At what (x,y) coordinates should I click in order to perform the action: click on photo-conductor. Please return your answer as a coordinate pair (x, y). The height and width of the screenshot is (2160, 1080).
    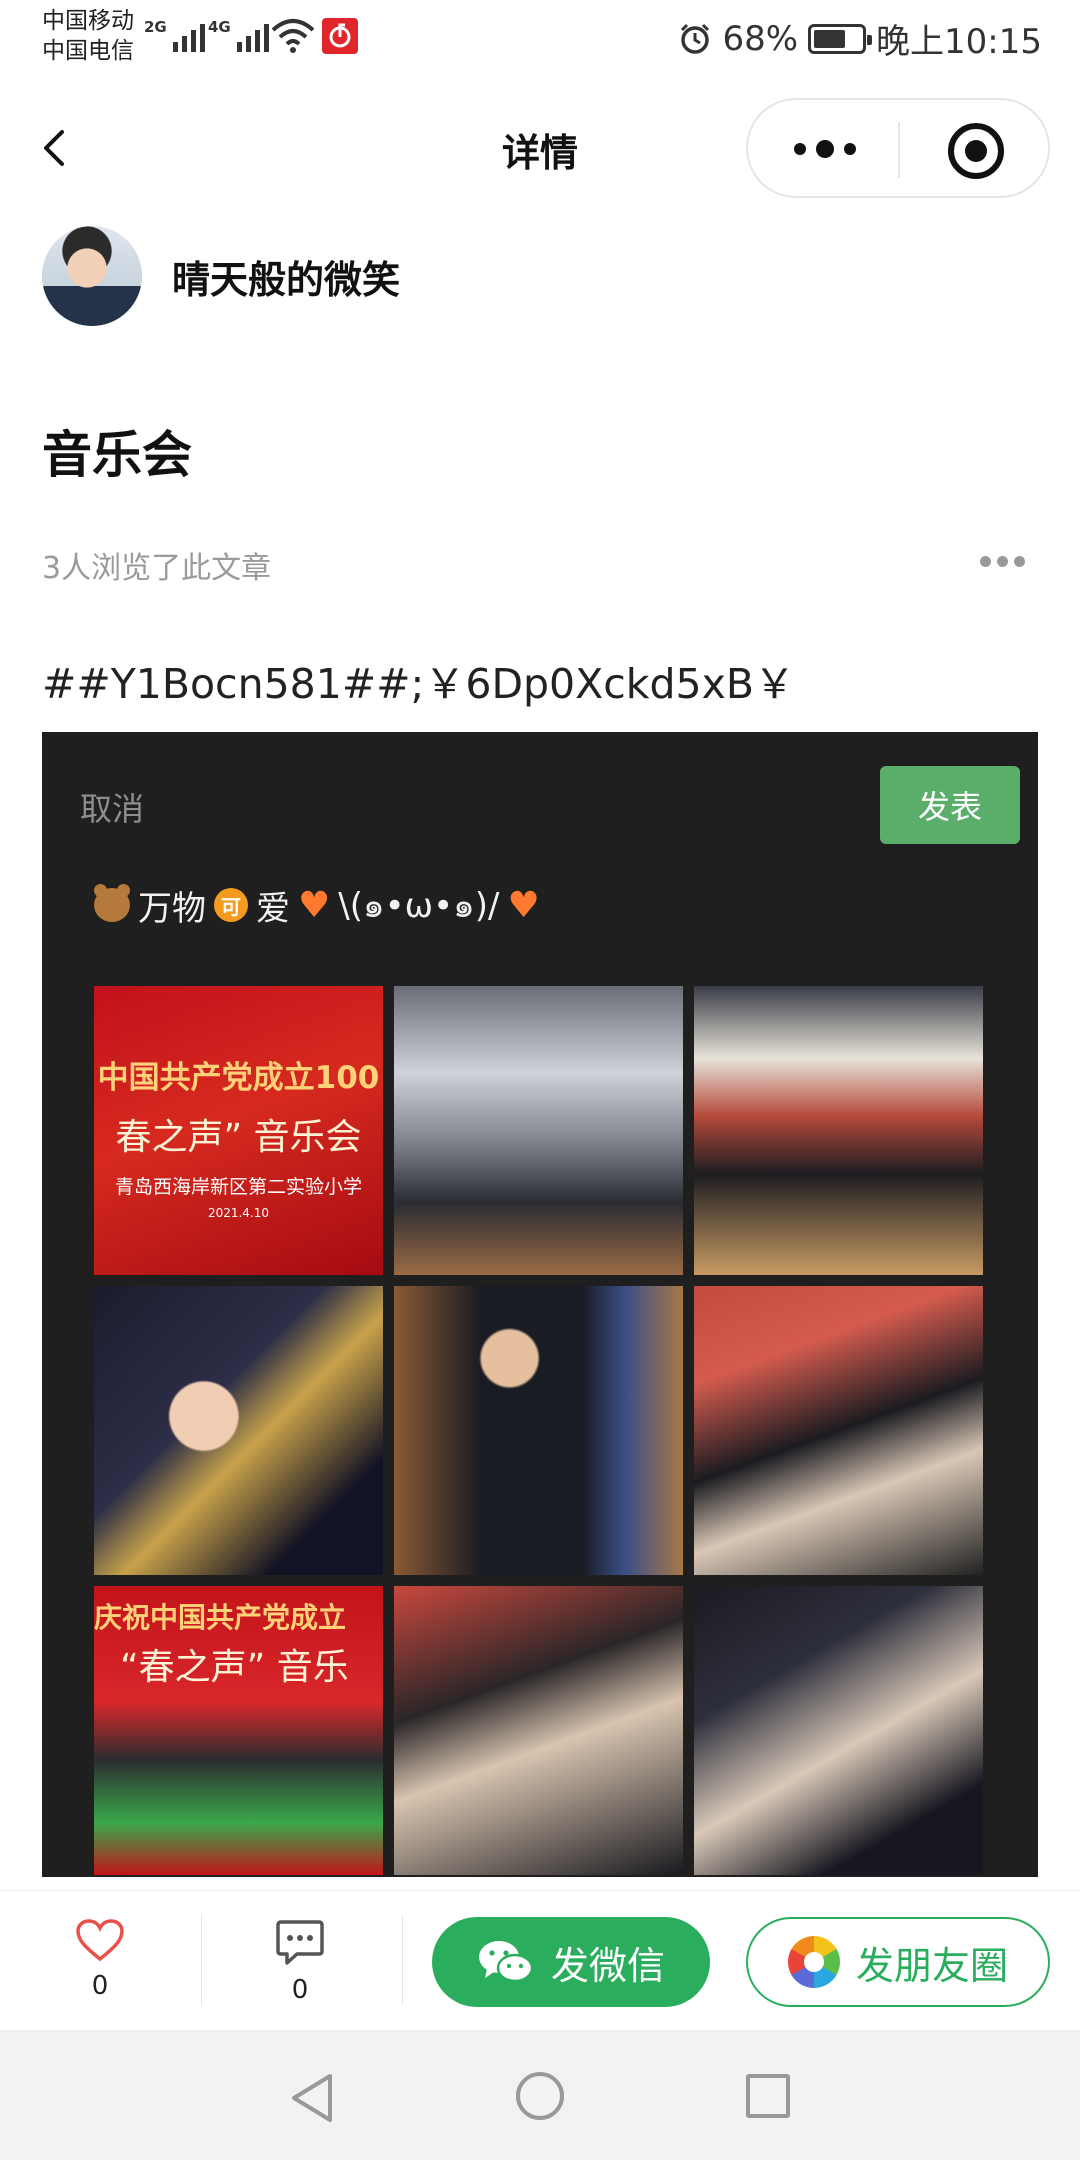
    Looking at the image, I should click on (538, 1430).